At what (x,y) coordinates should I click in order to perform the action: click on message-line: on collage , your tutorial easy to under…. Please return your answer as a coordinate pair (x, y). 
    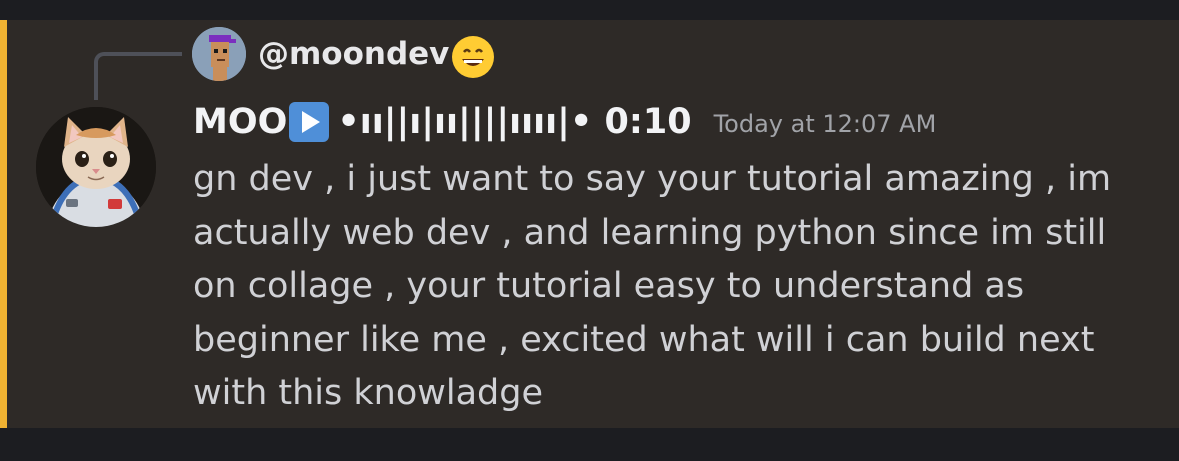
    Looking at the image, I should click on (609, 286).